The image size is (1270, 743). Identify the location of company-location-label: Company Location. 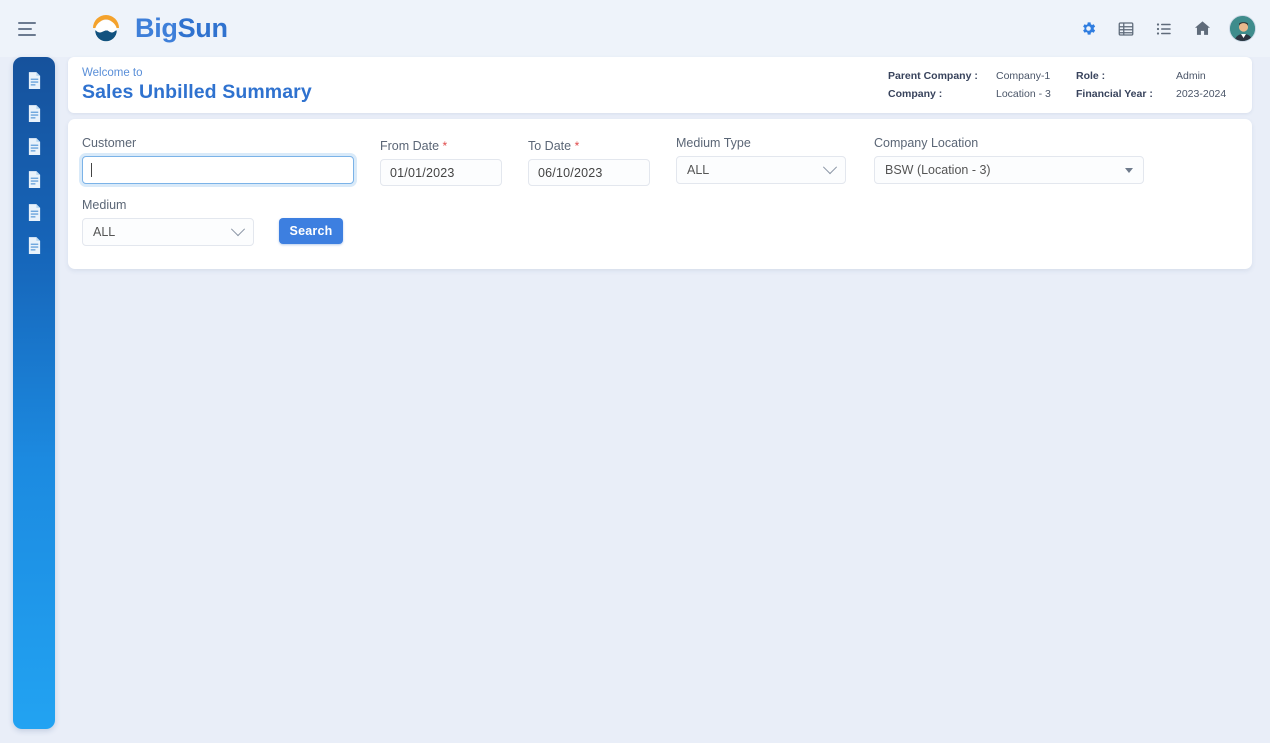
(926, 143).